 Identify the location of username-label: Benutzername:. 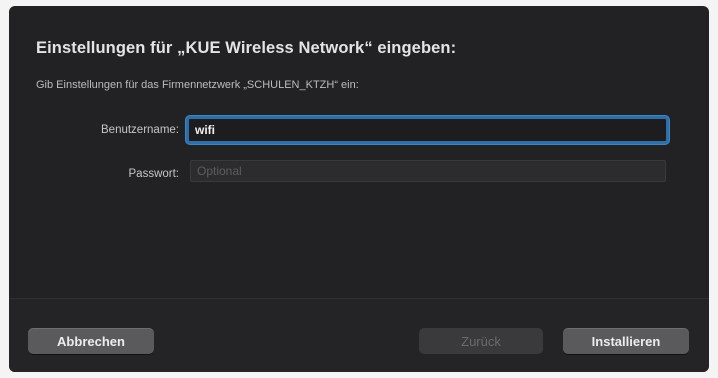
(140, 130).